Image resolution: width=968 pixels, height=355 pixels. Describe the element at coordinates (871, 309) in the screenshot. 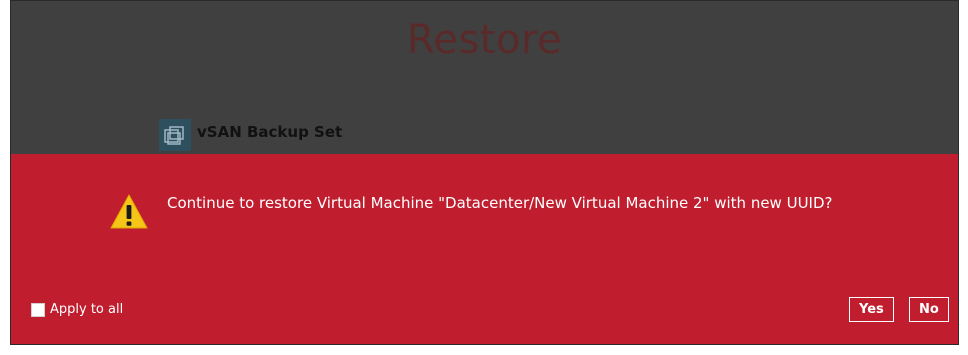

I see `yes-button: Yes` at that location.